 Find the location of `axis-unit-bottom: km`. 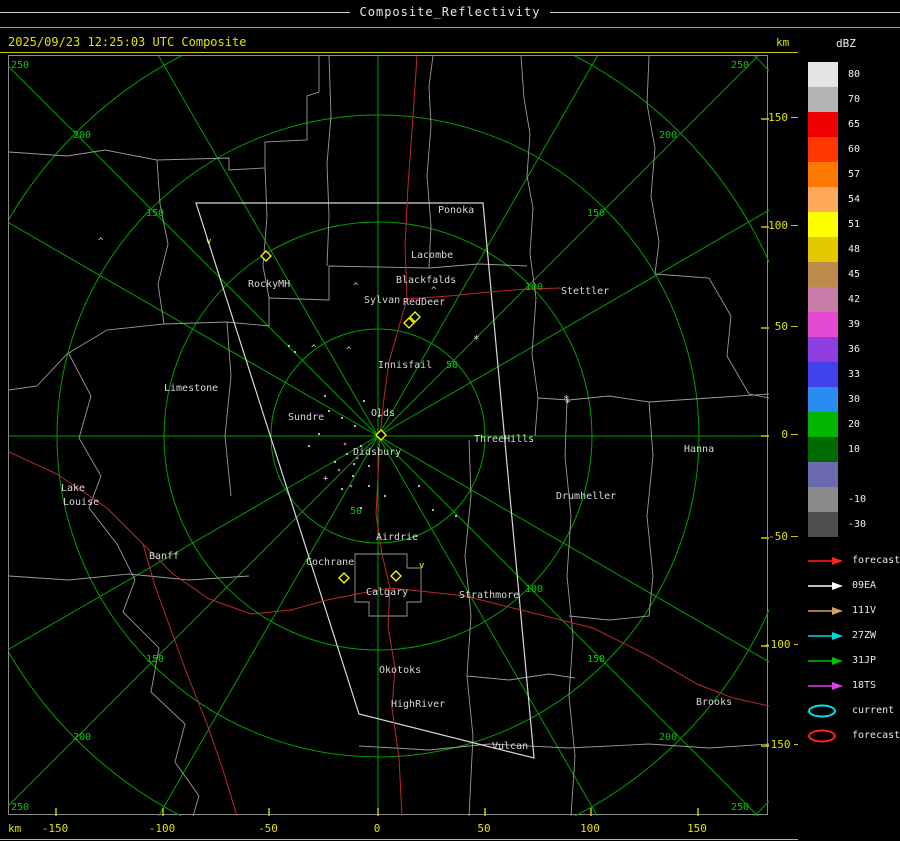

axis-unit-bottom: km is located at coordinates (15, 828).